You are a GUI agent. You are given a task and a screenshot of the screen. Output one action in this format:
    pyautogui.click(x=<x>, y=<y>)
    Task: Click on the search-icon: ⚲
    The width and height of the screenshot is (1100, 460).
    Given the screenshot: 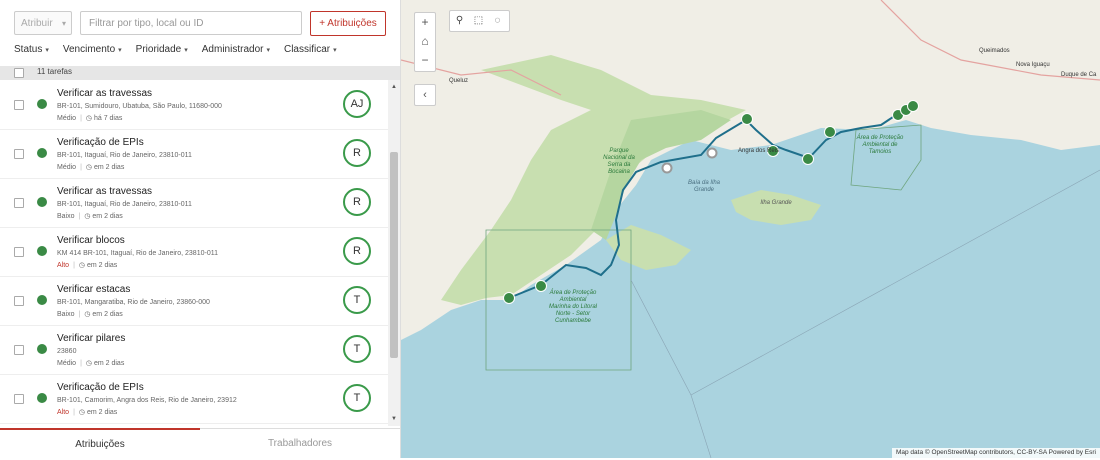 What is the action you would take?
    pyautogui.click(x=459, y=21)
    